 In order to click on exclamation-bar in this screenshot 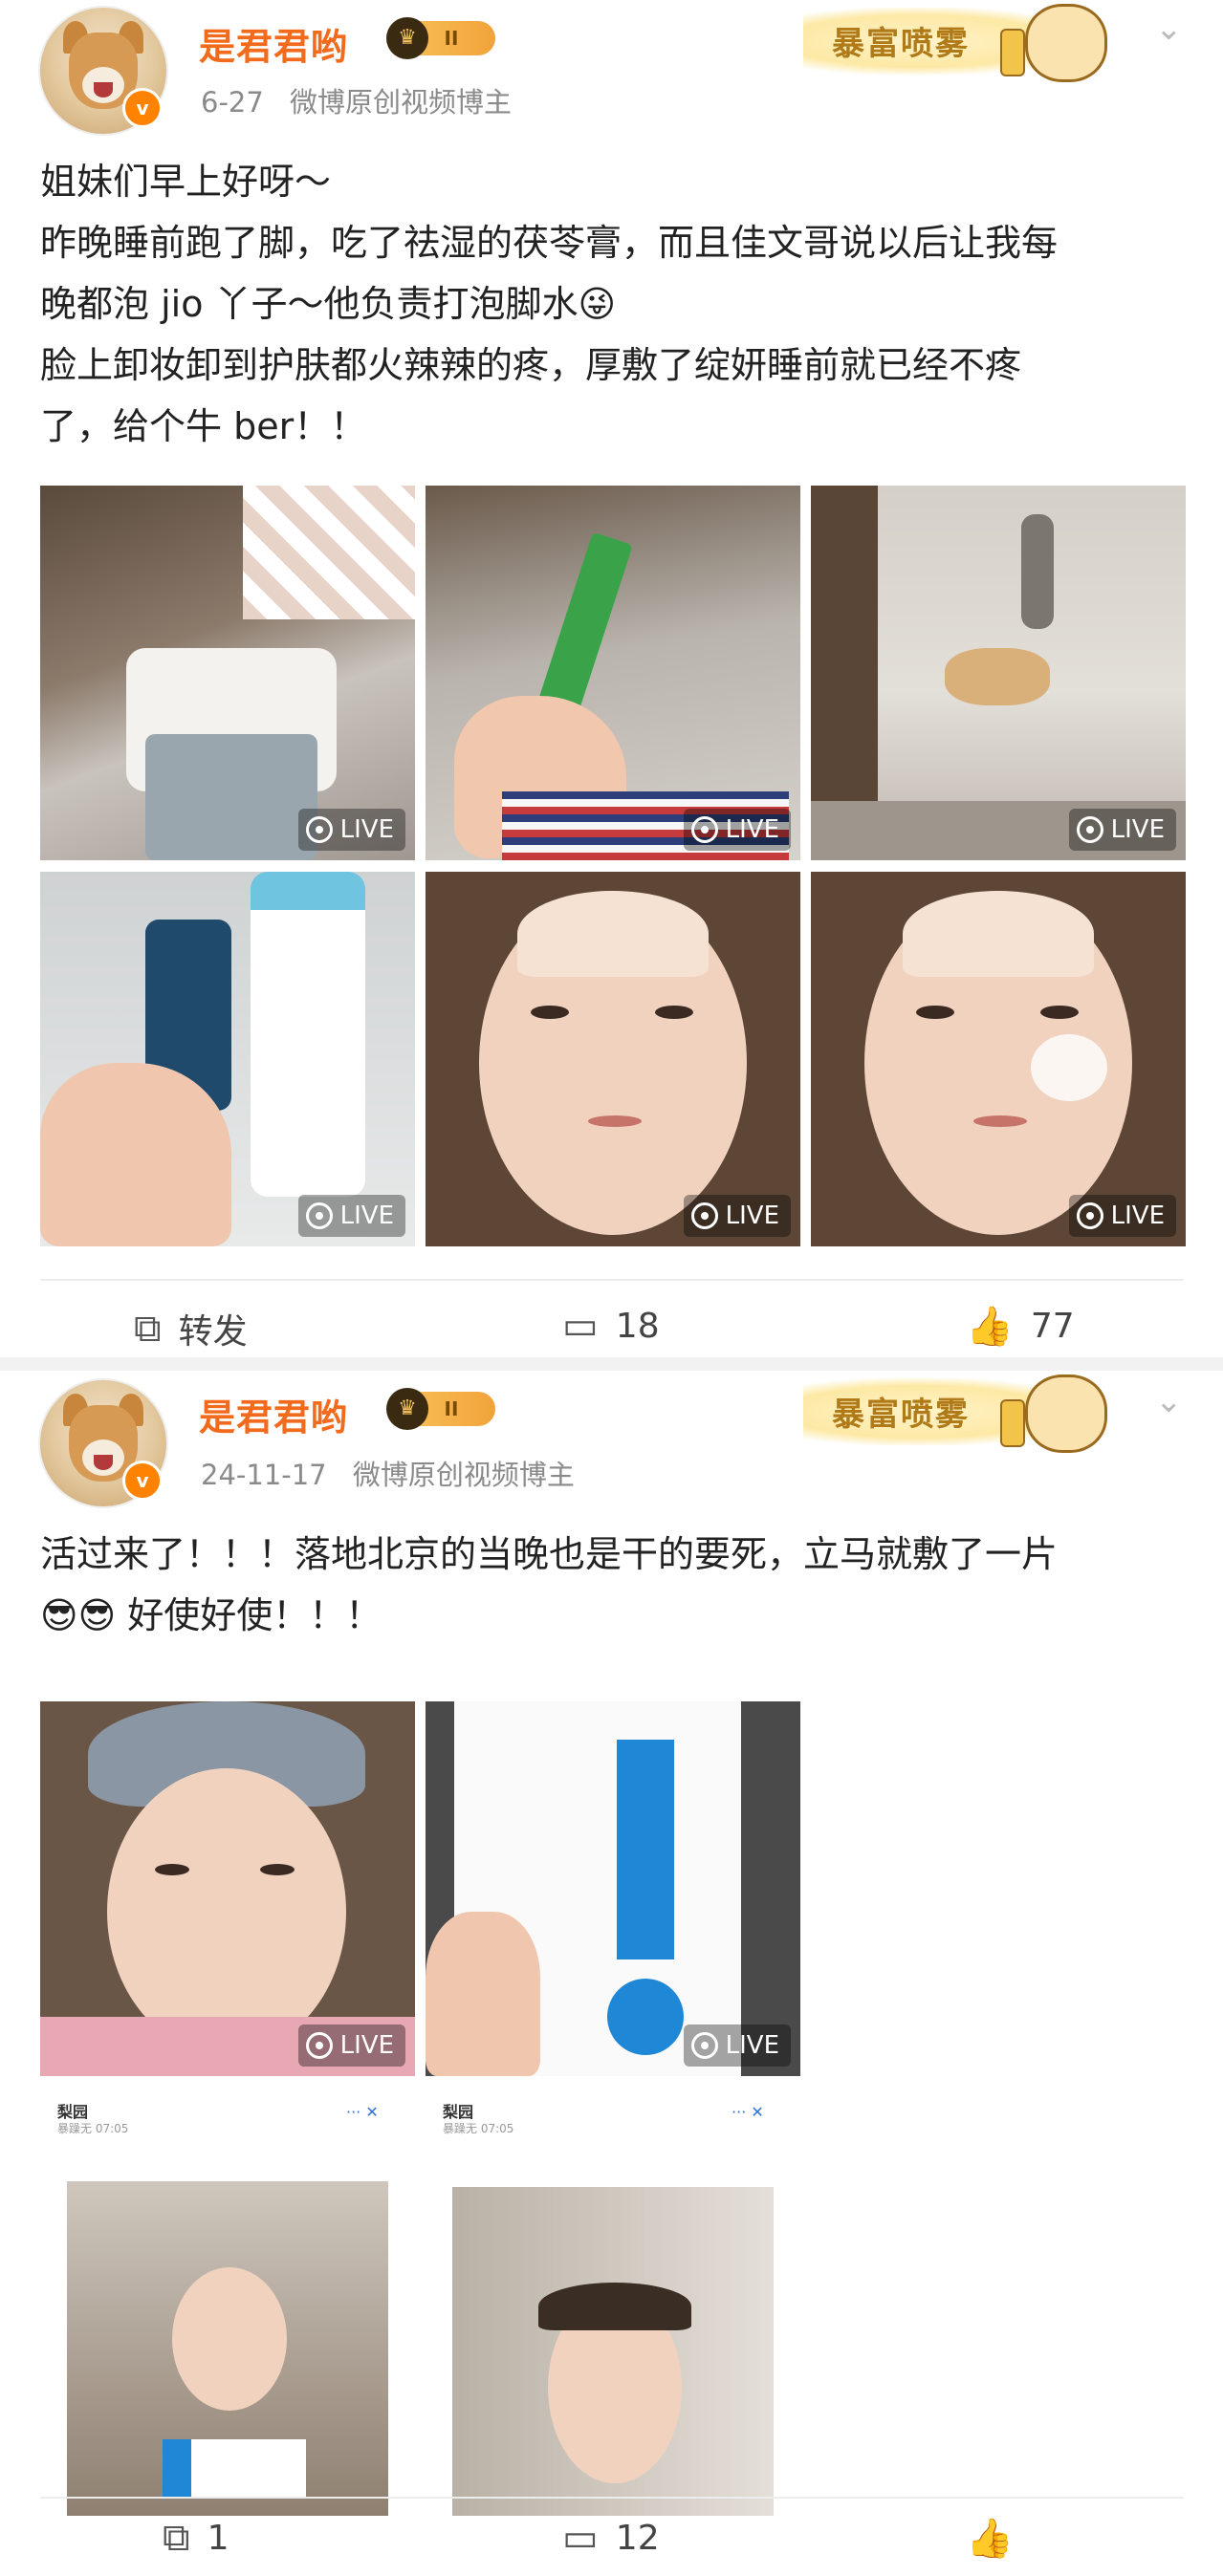, I will do `click(645, 1849)`.